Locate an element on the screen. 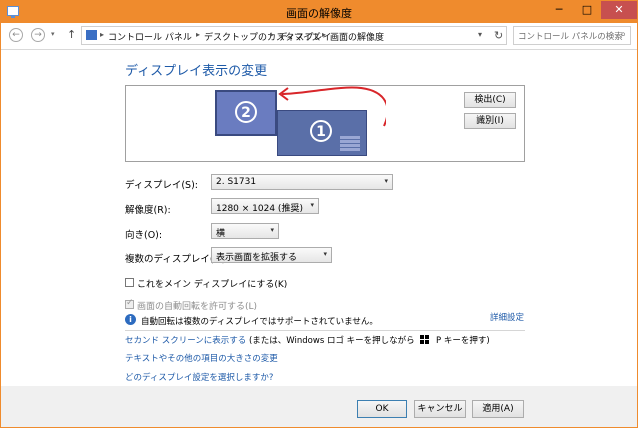  second-screen-hint-end: P キーを押す) is located at coordinates (461, 341).